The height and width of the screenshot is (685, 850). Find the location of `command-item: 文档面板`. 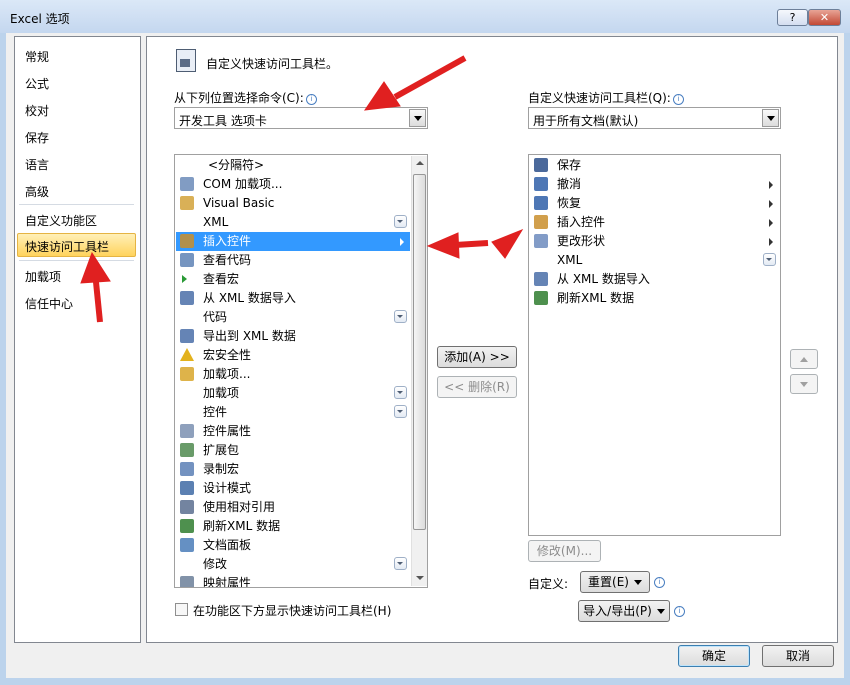

command-item: 文档面板 is located at coordinates (293, 545).